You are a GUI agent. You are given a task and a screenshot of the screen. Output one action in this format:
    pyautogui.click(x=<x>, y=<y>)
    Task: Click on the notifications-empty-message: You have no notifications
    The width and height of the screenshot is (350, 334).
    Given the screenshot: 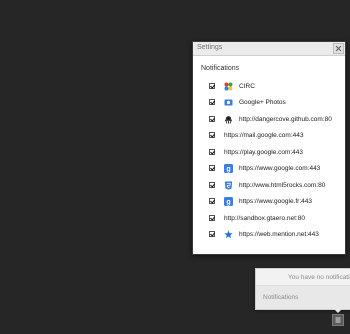 What is the action you would take?
    pyautogui.click(x=303, y=277)
    